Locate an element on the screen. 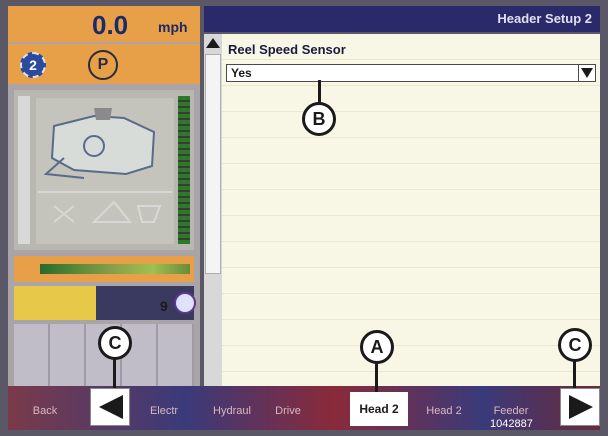 The height and width of the screenshot is (436, 608). park-brake-icon: P is located at coordinates (103, 65).